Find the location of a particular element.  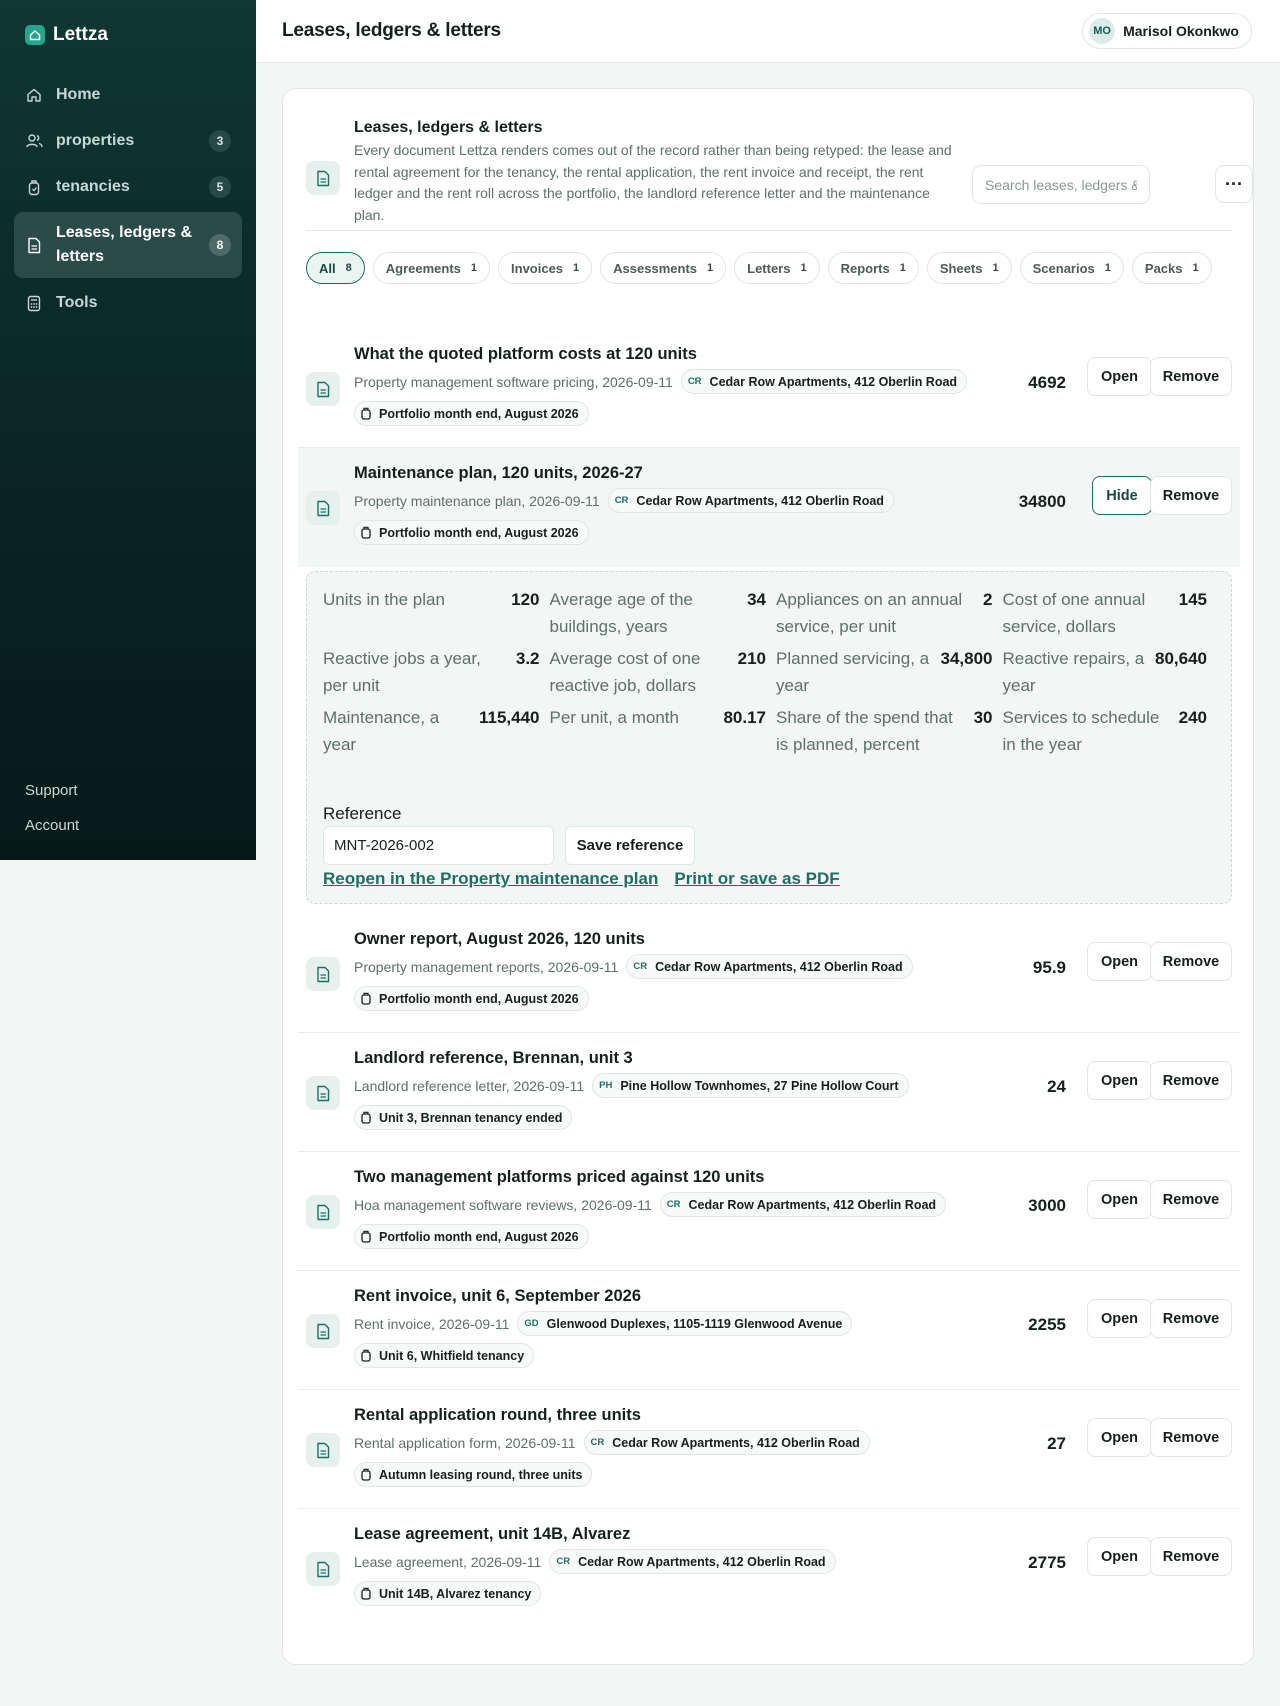

chip-label: Letters is located at coordinates (769, 268).